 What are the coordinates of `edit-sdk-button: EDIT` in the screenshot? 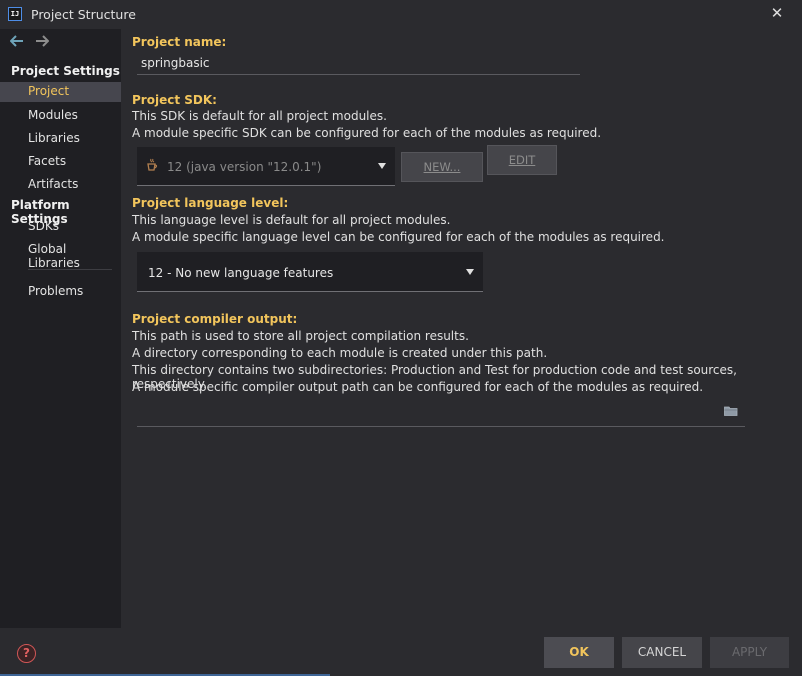 It's located at (522, 160).